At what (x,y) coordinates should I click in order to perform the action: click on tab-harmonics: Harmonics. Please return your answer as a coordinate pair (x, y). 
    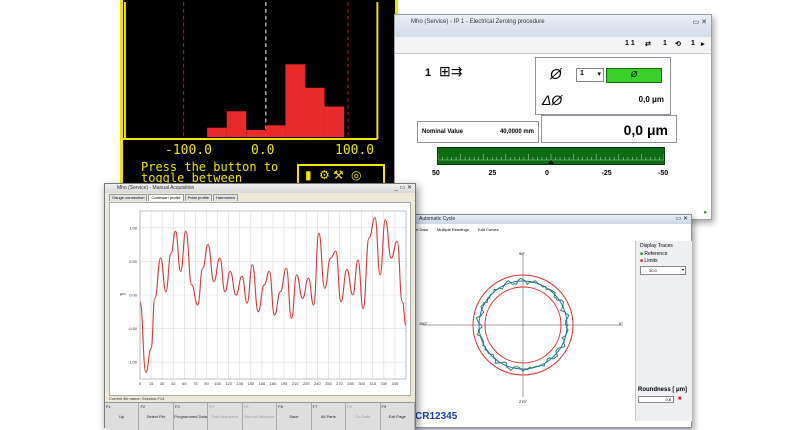
    Looking at the image, I should click on (225, 197).